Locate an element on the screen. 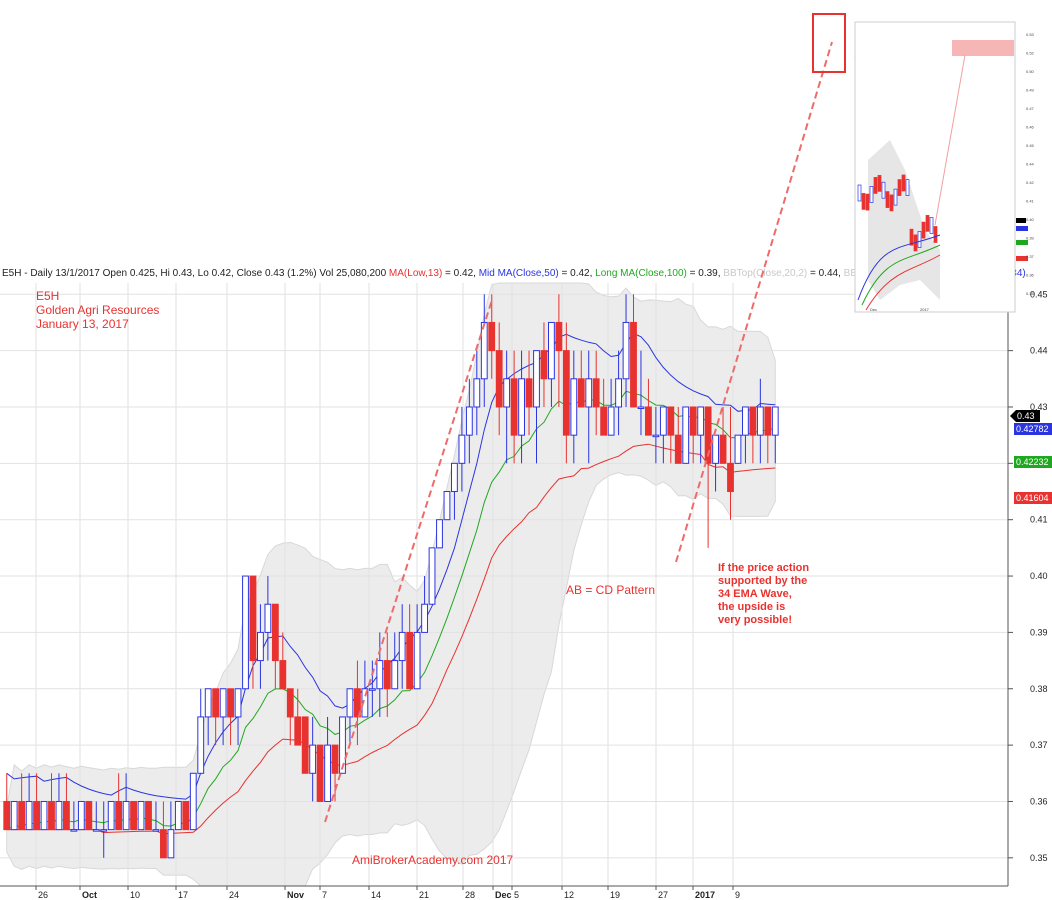  long-ma-badge-text: 0.42232 is located at coordinates (1032, 462).